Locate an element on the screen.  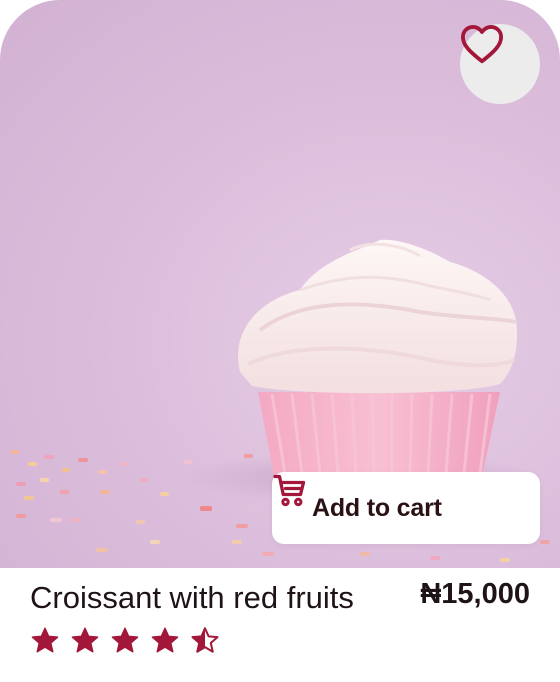
product-price: ₦15,000 is located at coordinates (475, 594).